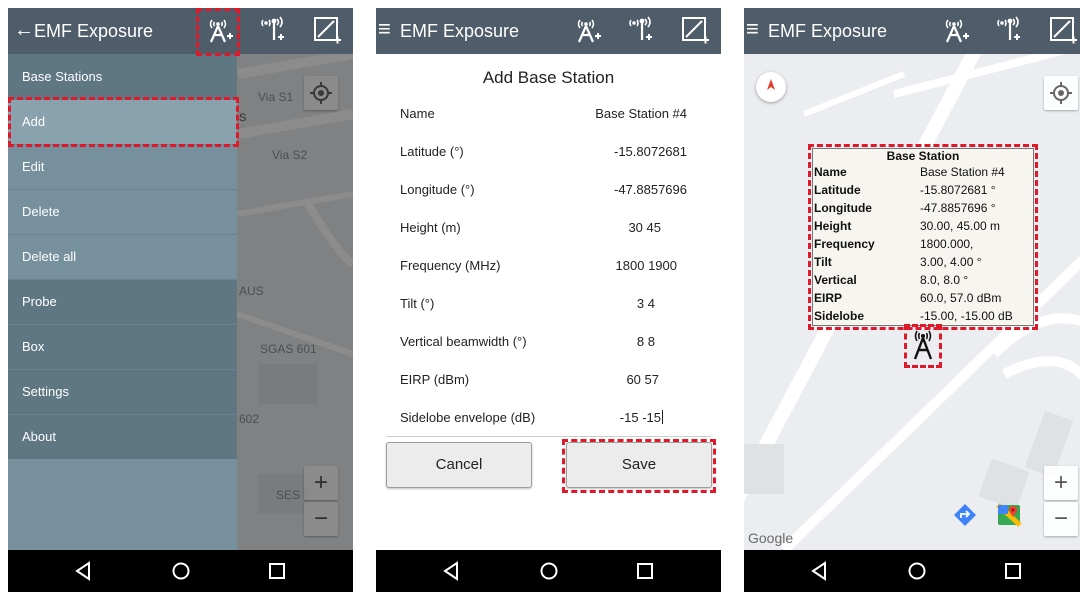  I want to click on my-location-button, so click(1061, 93).